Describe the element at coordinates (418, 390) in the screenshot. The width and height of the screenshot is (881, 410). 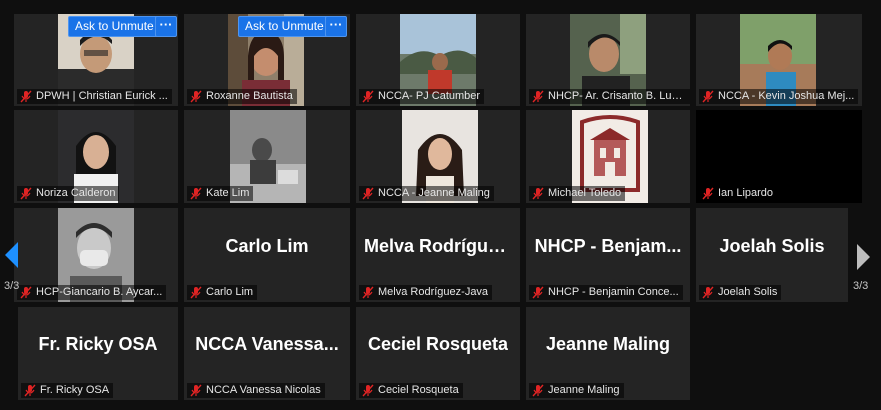
I see `participant-name: Ceciel Rosqueta` at that location.